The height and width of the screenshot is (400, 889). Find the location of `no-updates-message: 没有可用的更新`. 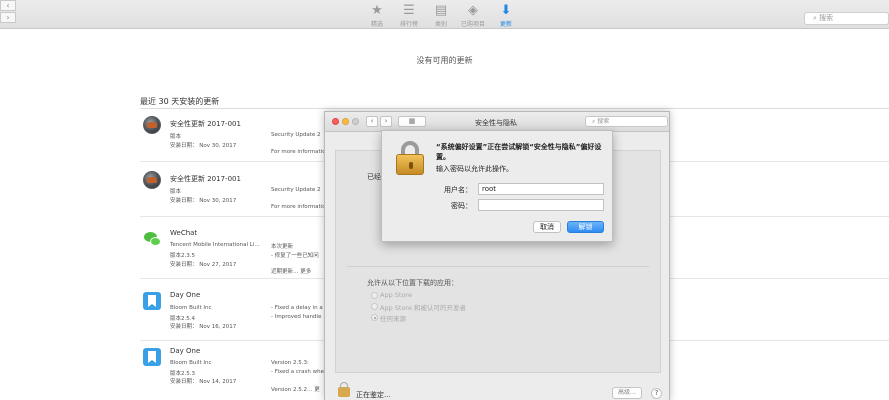

no-updates-message: 没有可用的更新 is located at coordinates (444, 60).